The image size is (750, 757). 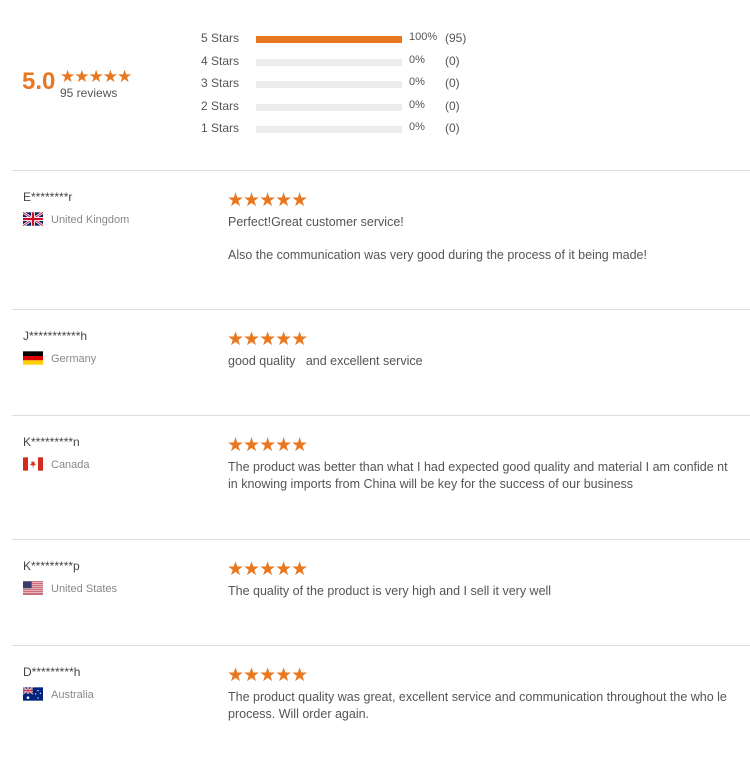 I want to click on reviewer-name: J***********h, so click(x=55, y=336).